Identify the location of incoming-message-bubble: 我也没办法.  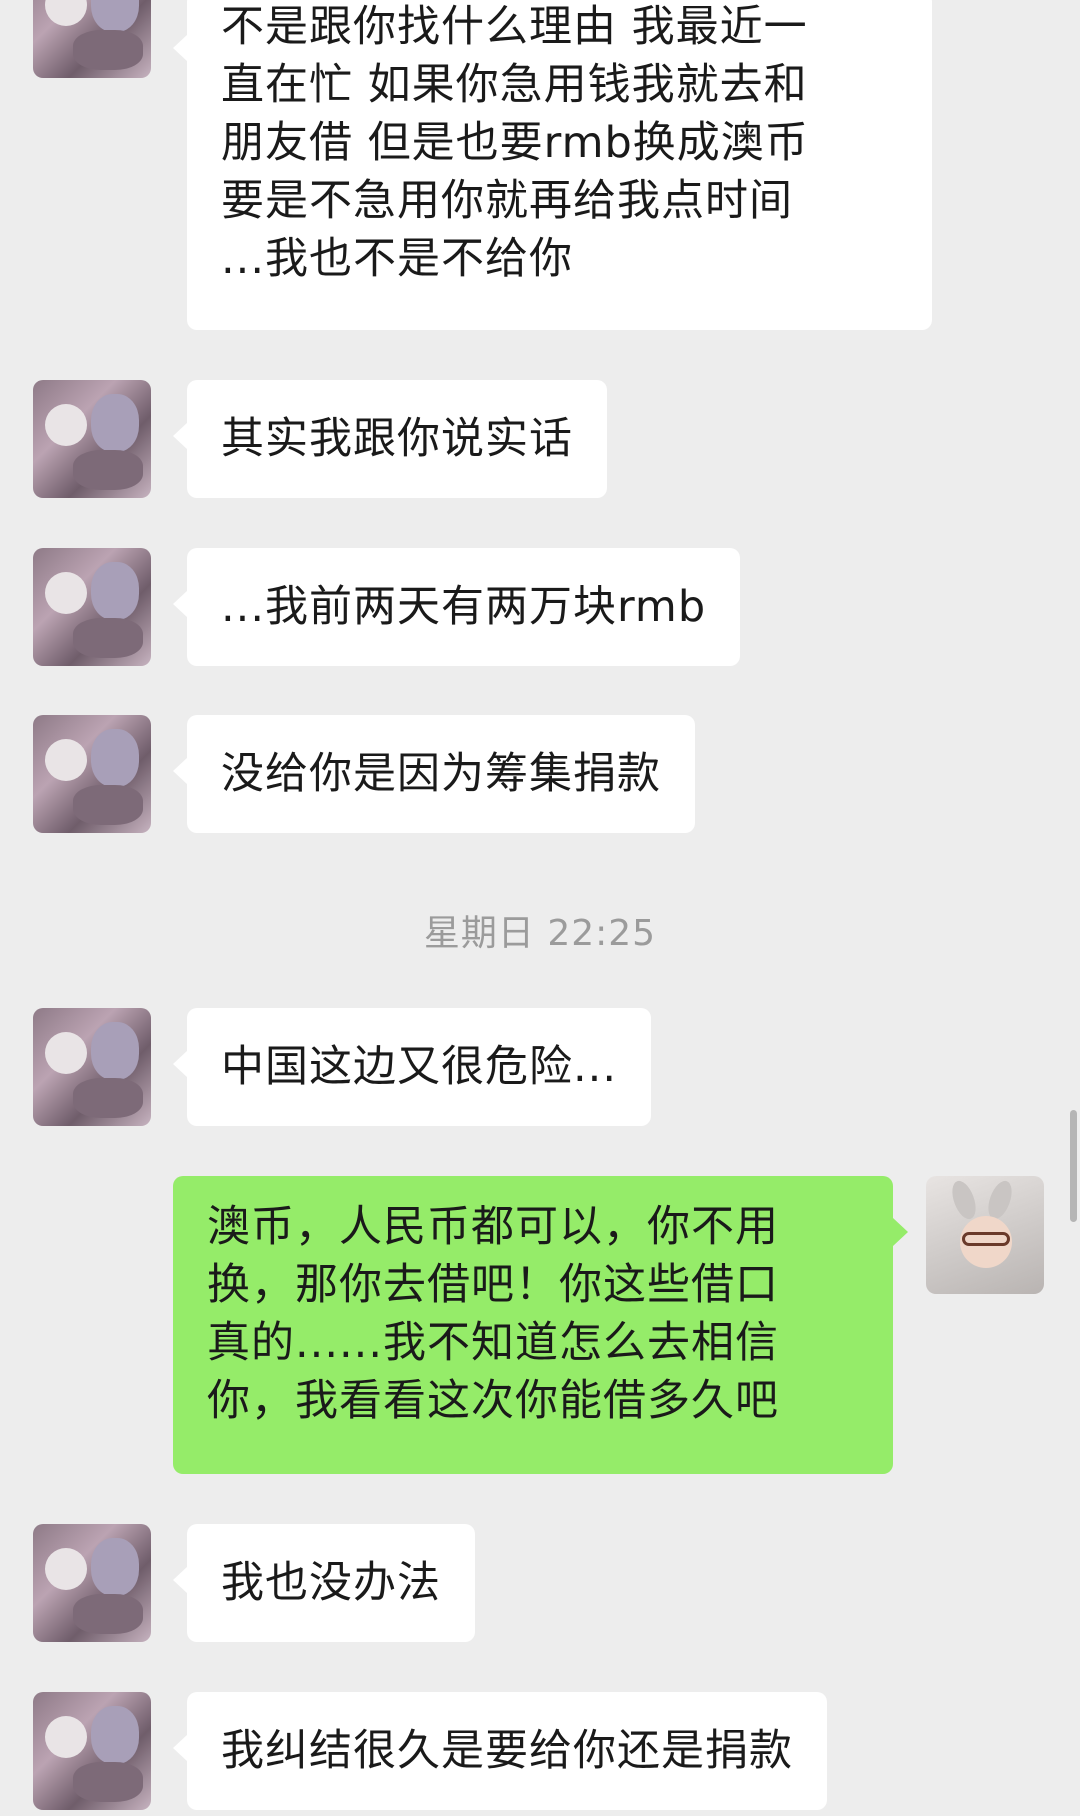
(324, 1583).